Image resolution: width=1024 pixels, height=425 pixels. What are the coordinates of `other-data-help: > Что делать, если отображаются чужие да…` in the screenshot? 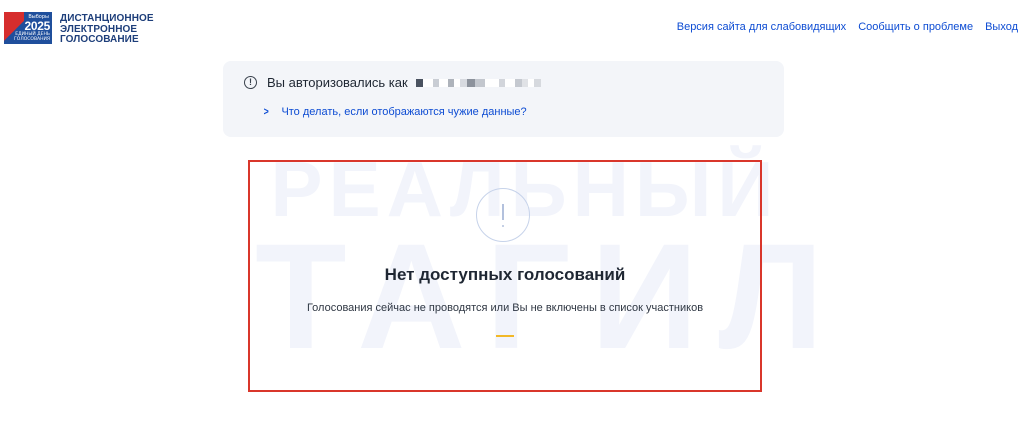 It's located at (395, 112).